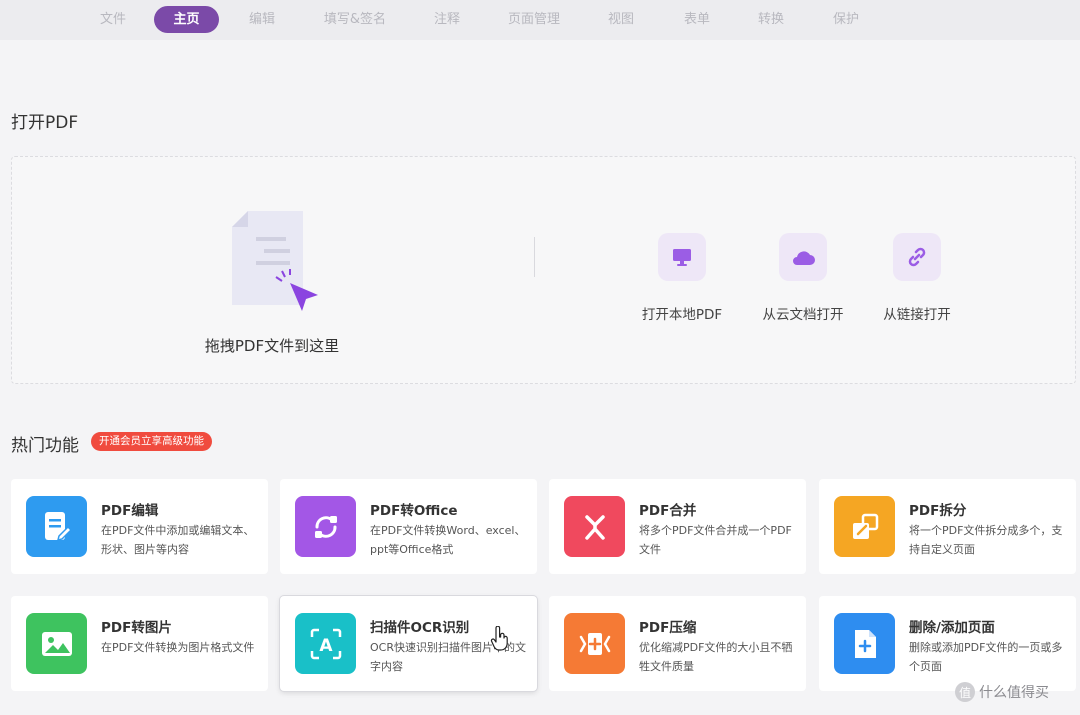  What do you see at coordinates (325, 526) in the screenshot?
I see `convert-icon` at bounding box center [325, 526].